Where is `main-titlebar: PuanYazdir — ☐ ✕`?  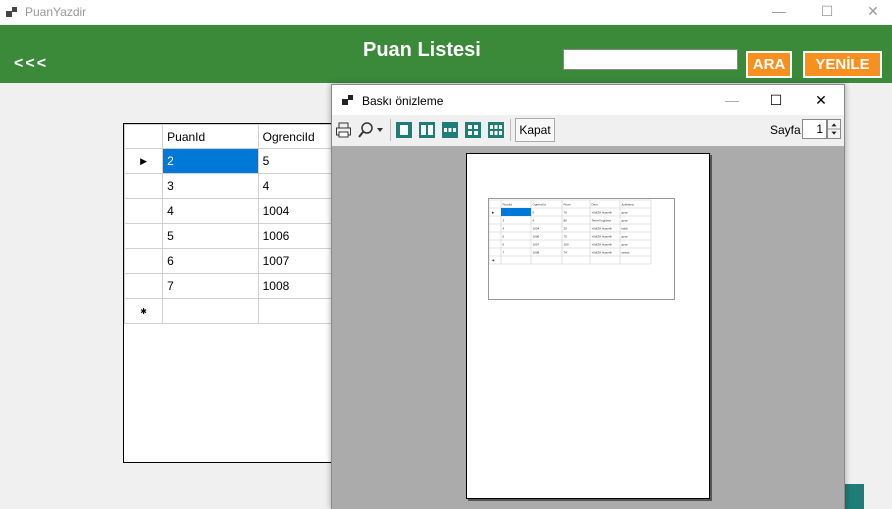
main-titlebar: PuanYazdir — ☐ ✕ is located at coordinates (446, 12).